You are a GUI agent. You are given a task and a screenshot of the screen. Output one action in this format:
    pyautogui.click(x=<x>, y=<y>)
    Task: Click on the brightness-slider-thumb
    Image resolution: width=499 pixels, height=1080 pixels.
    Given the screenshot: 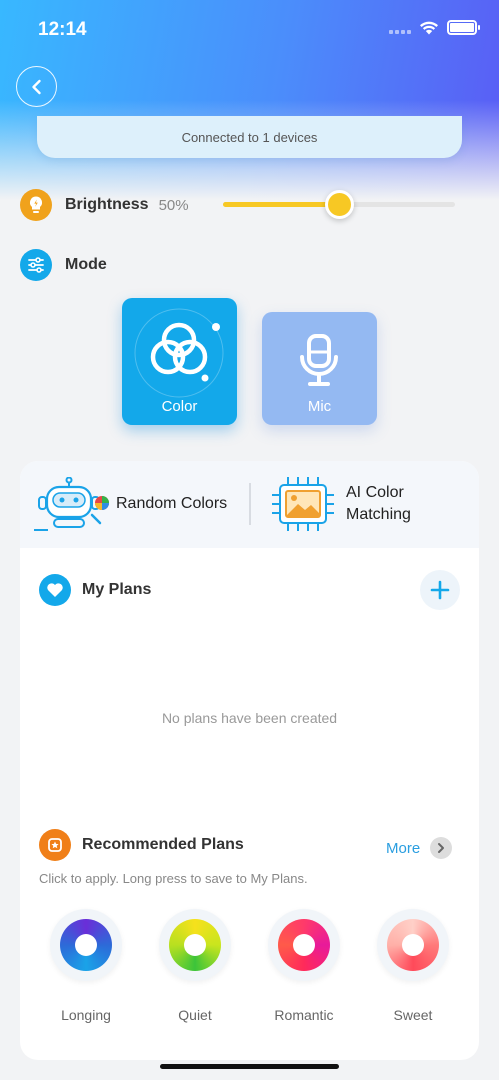 What is the action you would take?
    pyautogui.click(x=339, y=204)
    